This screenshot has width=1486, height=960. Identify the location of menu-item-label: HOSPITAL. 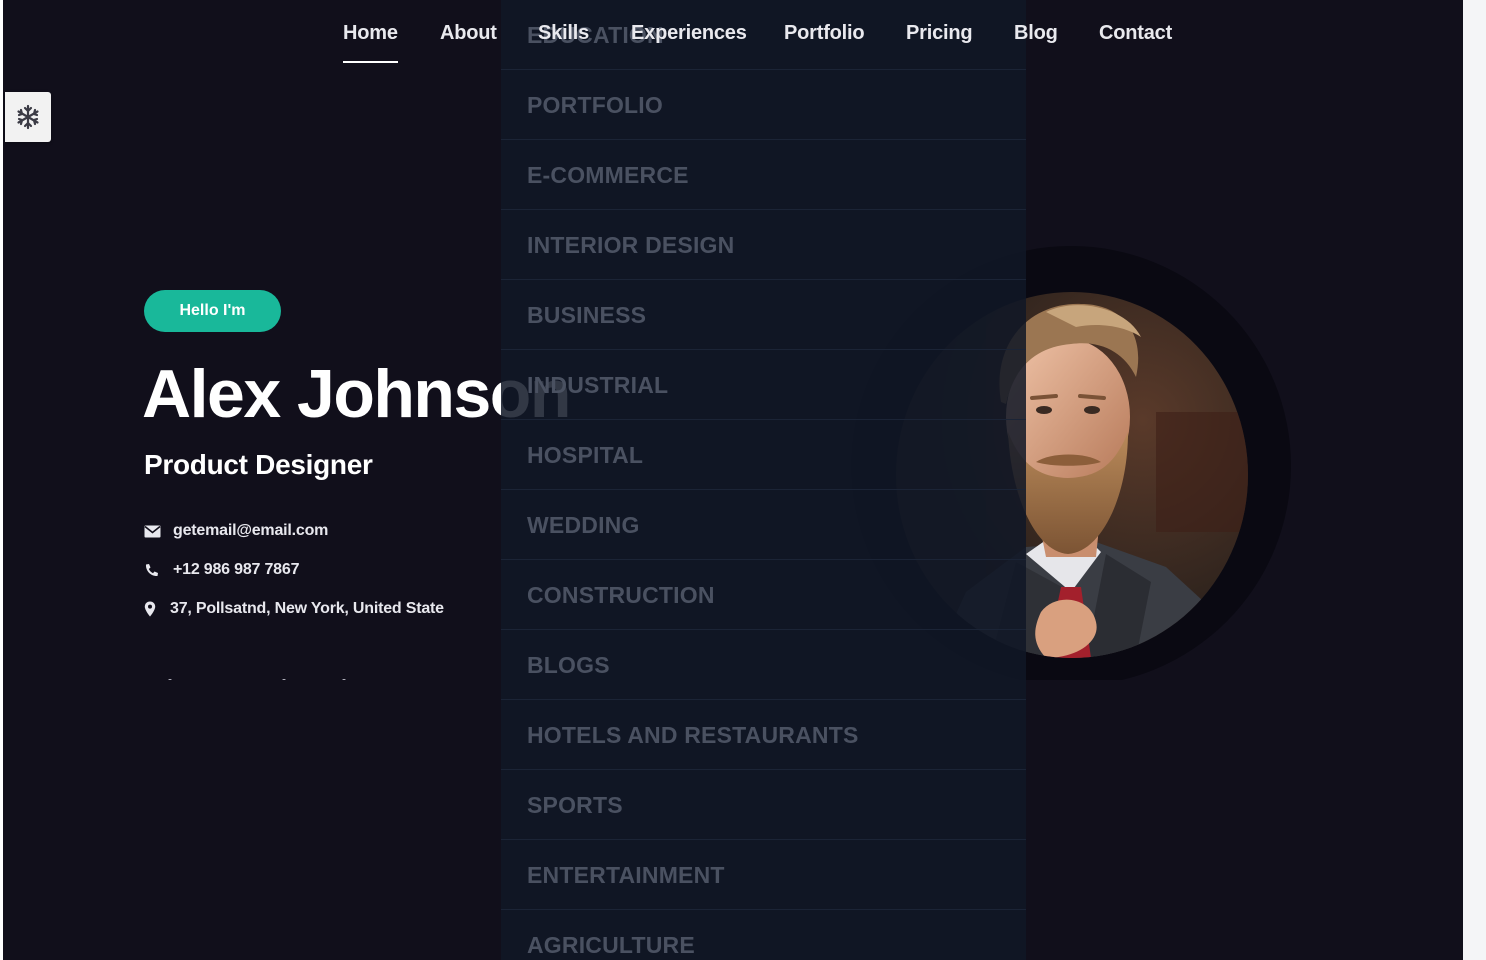
(585, 455).